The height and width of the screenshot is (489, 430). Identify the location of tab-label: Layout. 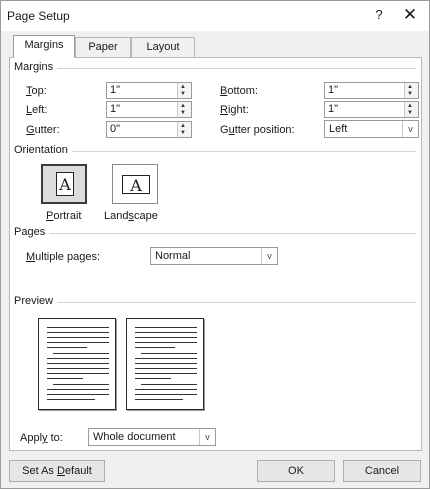
(163, 47).